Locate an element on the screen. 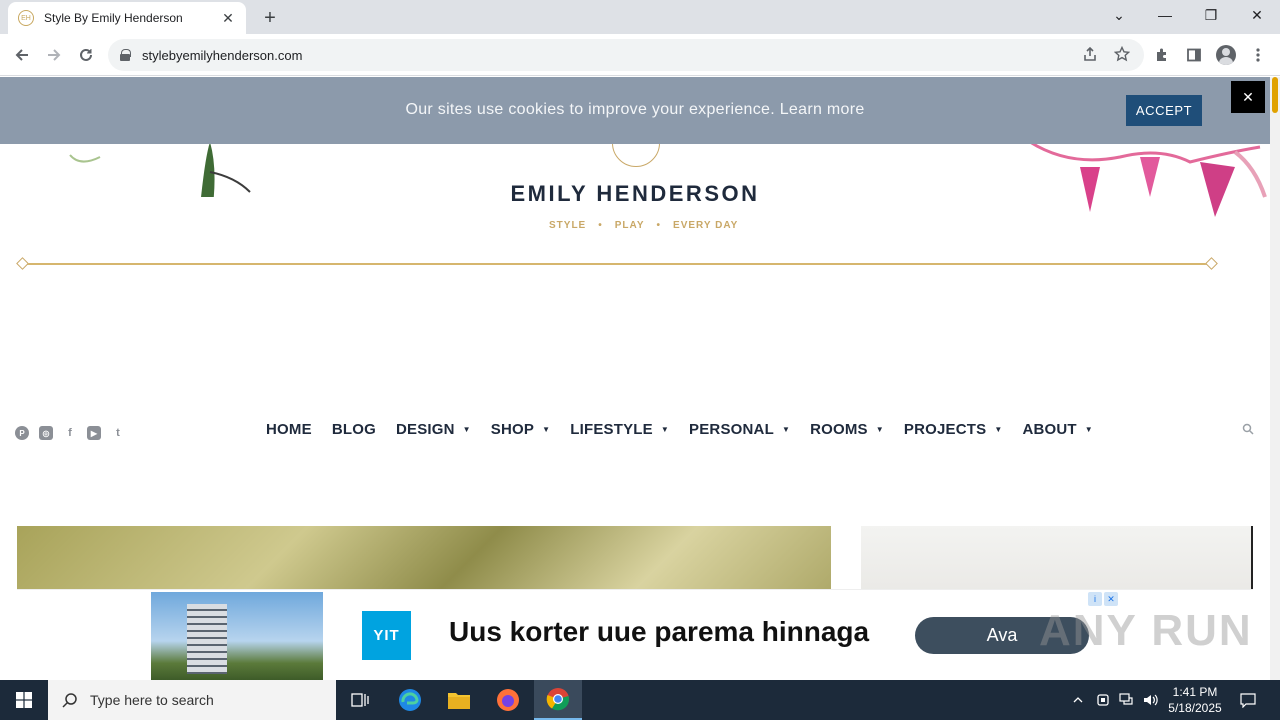 This screenshot has width=1280, height=720. tab-search-icon: ⌄ is located at coordinates (1119, 15).